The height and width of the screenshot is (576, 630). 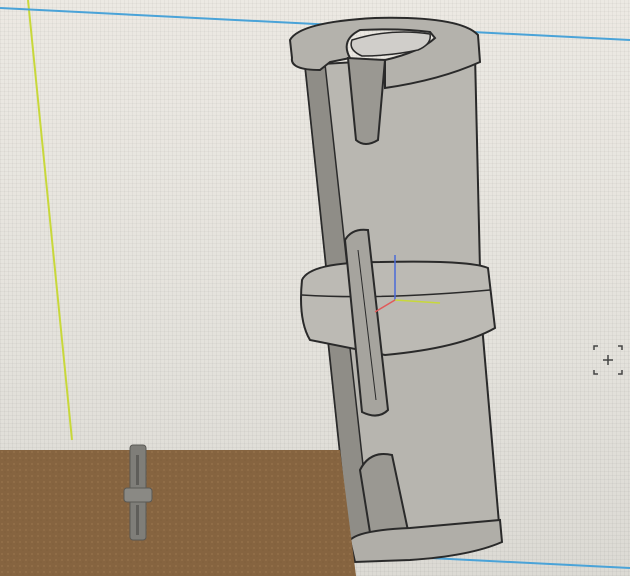 What do you see at coordinates (50, 220) in the screenshot?
I see `y-axis-line` at bounding box center [50, 220].